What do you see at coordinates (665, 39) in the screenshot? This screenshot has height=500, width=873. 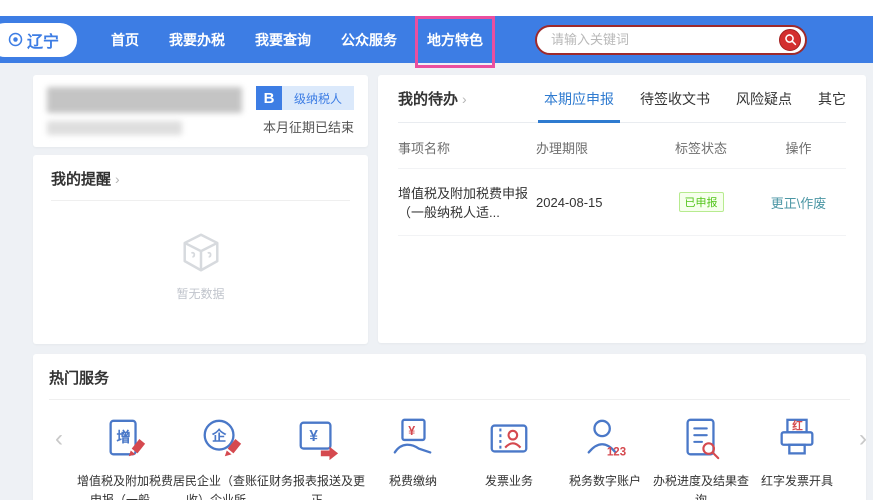 I see `search-input` at bounding box center [665, 39].